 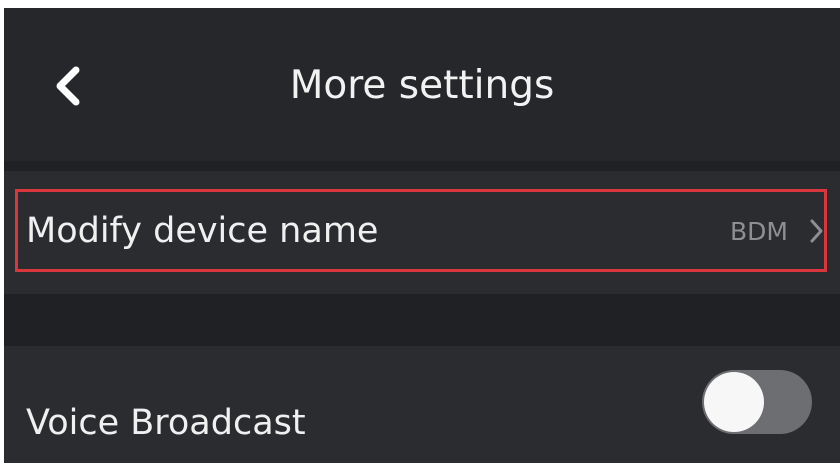 I want to click on modify-device-name-label: Modify device name, so click(x=202, y=231).